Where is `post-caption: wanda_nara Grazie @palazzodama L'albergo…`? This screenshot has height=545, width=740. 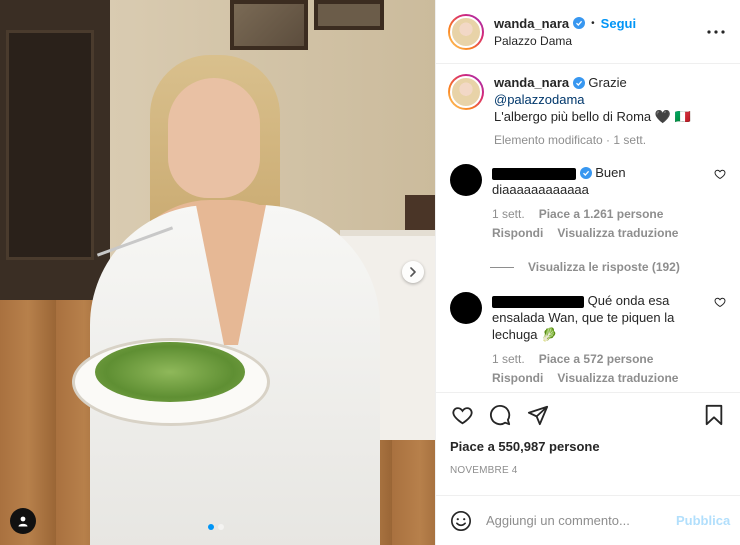
post-caption: wanda_nara Grazie @palazzodama L'albergo… is located at coordinates (587, 111).